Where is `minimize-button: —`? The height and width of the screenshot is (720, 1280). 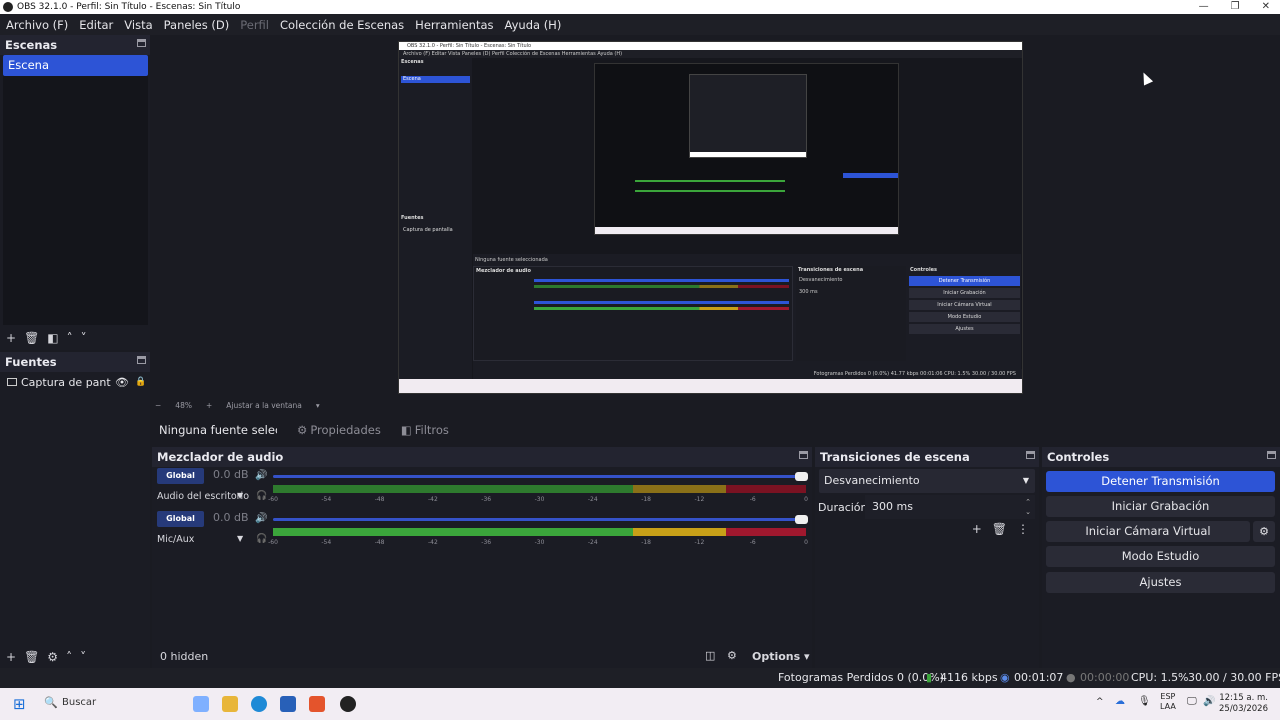
minimize-button: — is located at coordinates (1204, 7).